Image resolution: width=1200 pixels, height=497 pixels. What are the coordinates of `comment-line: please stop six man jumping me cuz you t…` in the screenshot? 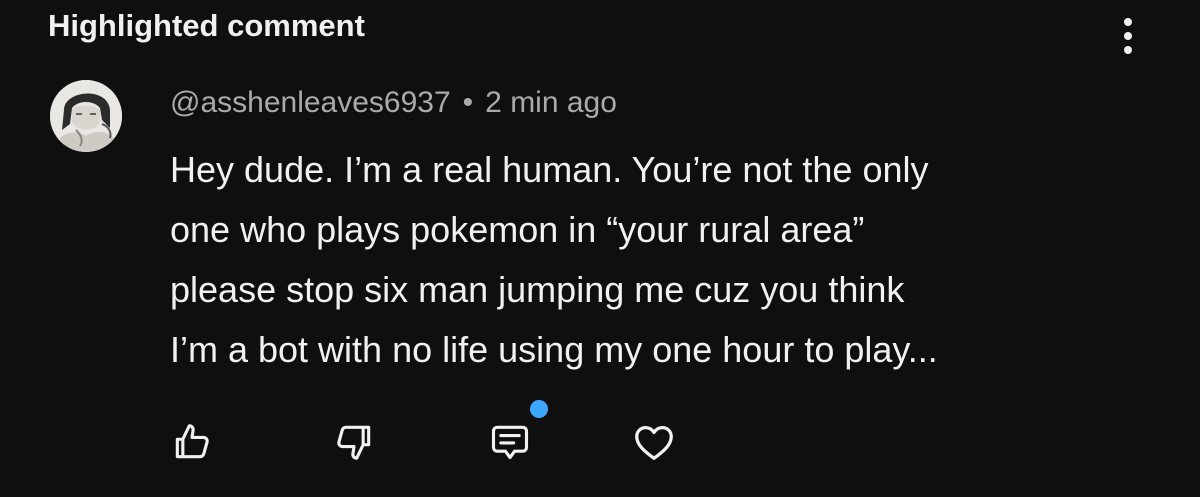 It's located at (537, 289).